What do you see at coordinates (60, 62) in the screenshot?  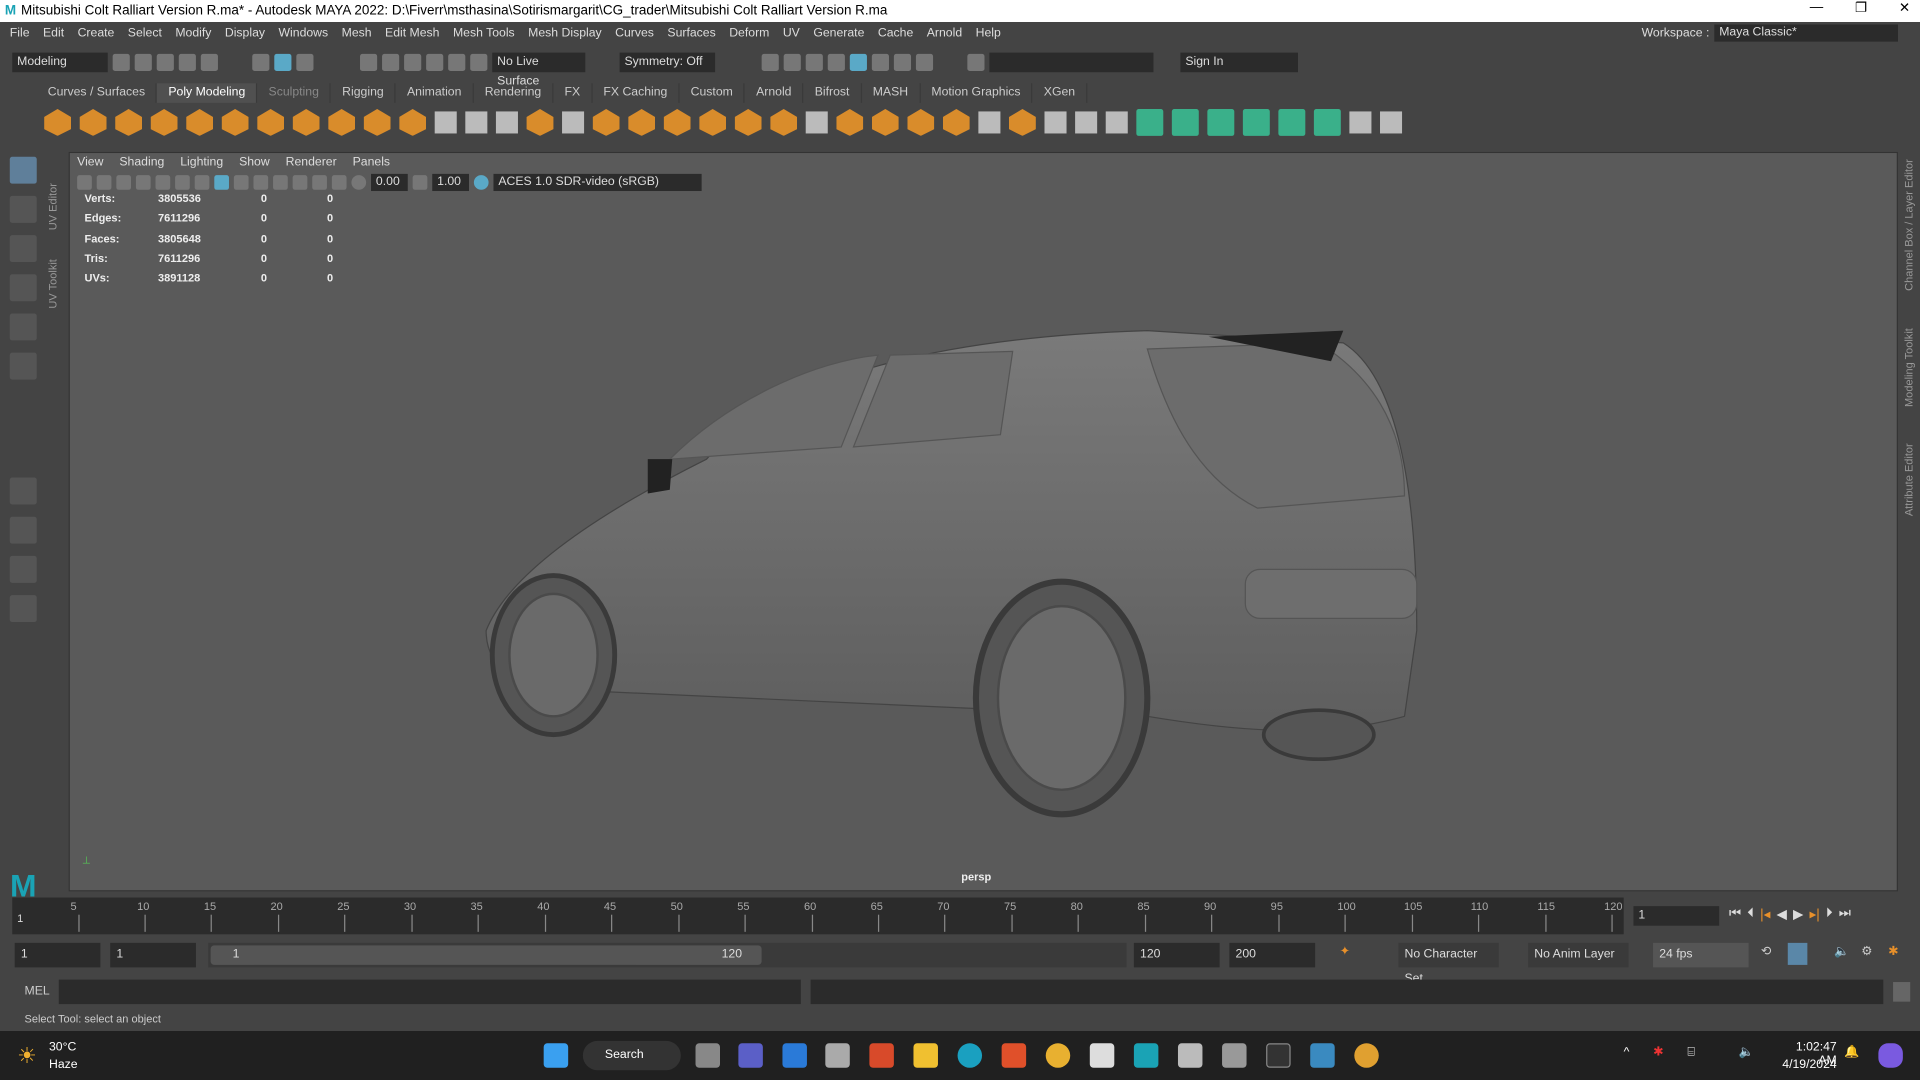 I see `mode-dropdown: Modeling` at bounding box center [60, 62].